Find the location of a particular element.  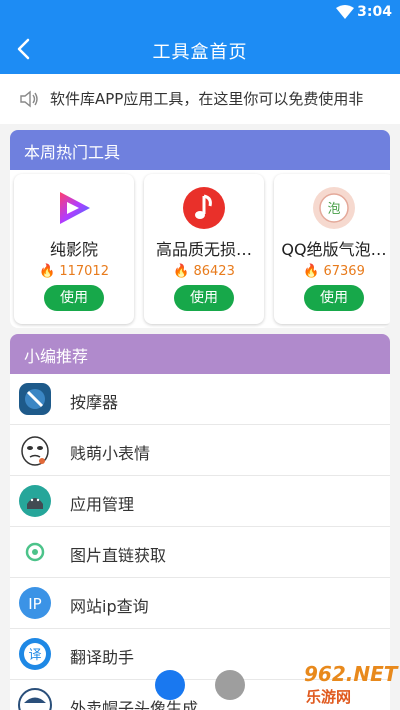

list-item-label: 外卖帽子头像生成 is located at coordinates (134, 704).